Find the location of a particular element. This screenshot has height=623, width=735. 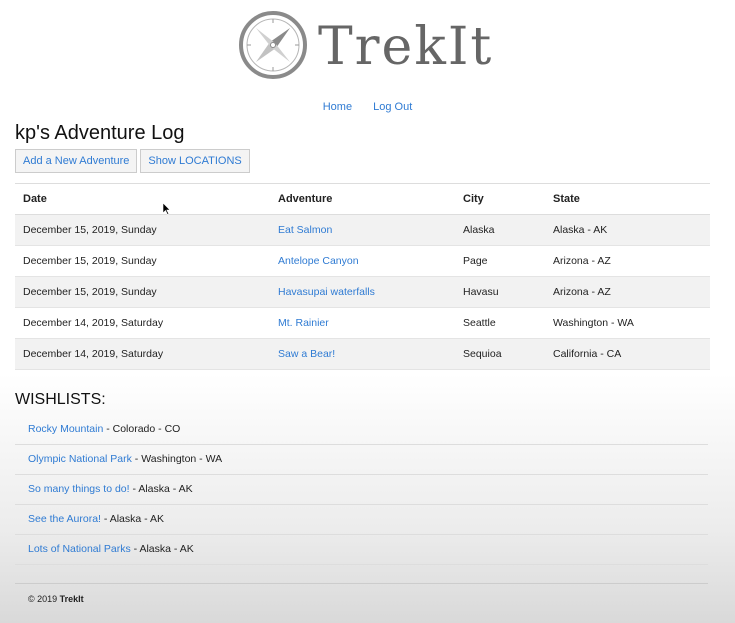

page-title: kp's Adventure Log is located at coordinates (100, 133).